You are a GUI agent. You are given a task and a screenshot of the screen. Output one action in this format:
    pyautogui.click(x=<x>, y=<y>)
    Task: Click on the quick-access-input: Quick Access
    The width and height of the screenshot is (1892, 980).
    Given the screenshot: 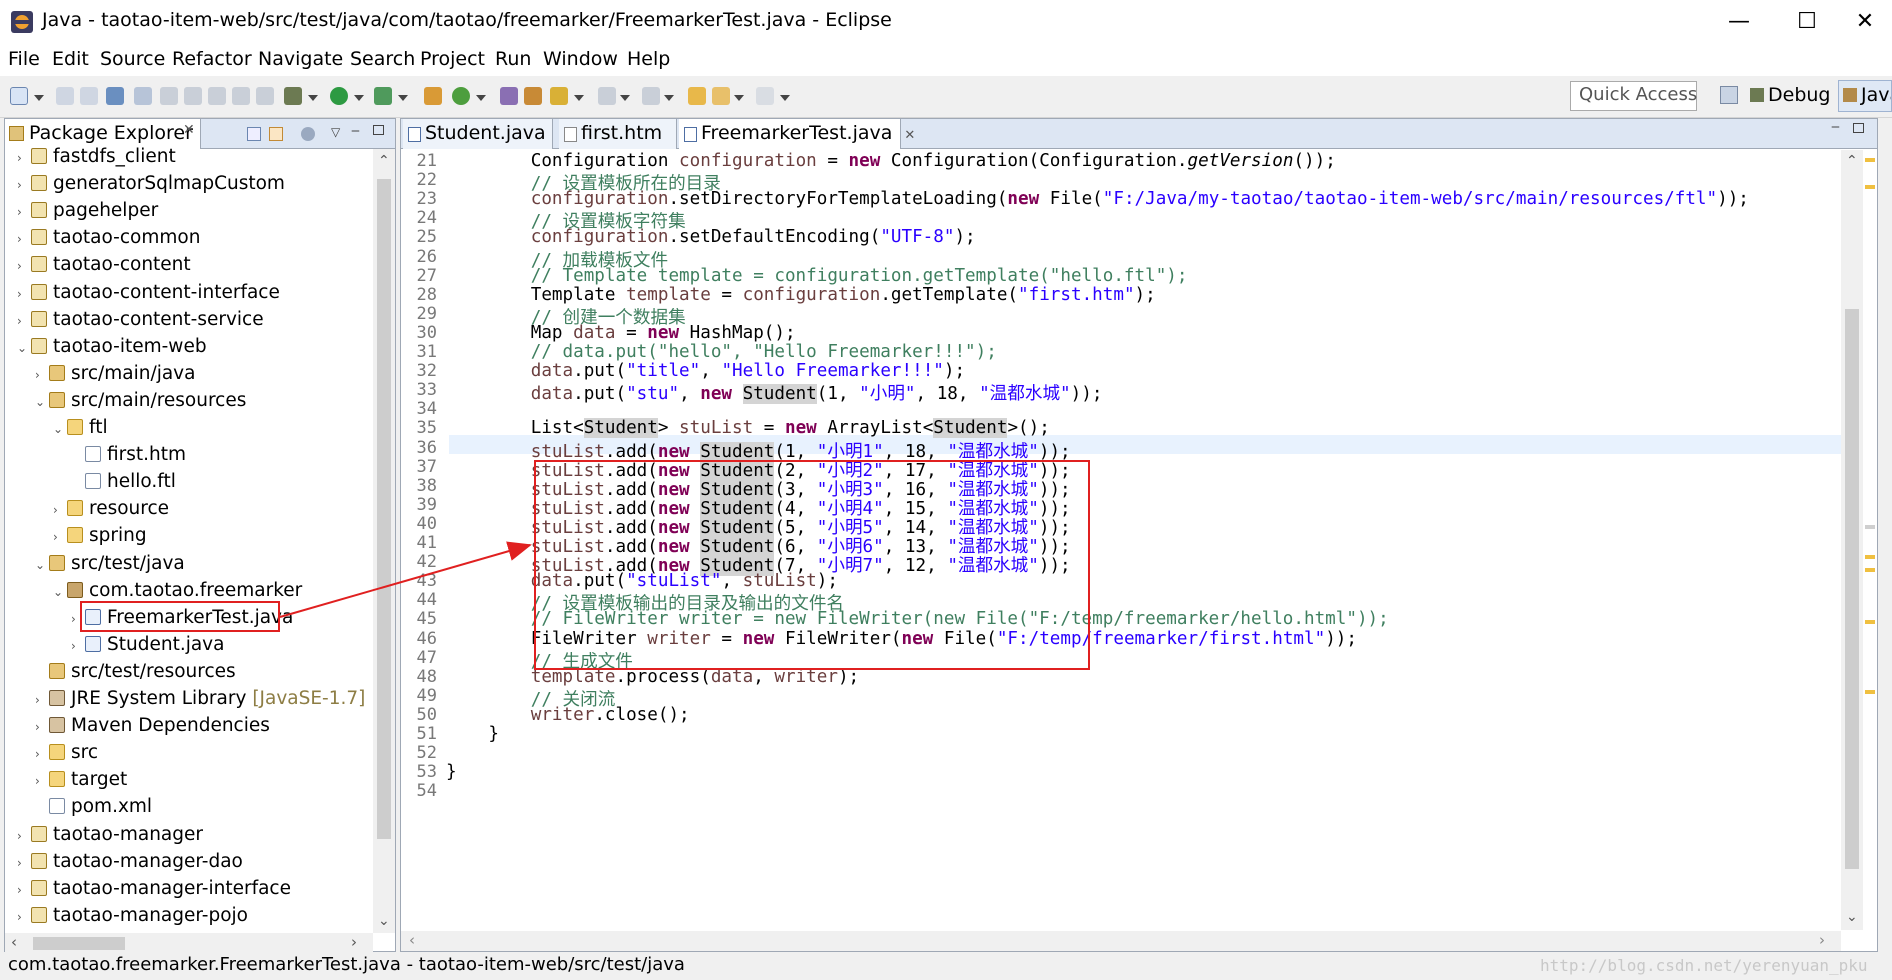 What is the action you would take?
    pyautogui.click(x=1633, y=96)
    